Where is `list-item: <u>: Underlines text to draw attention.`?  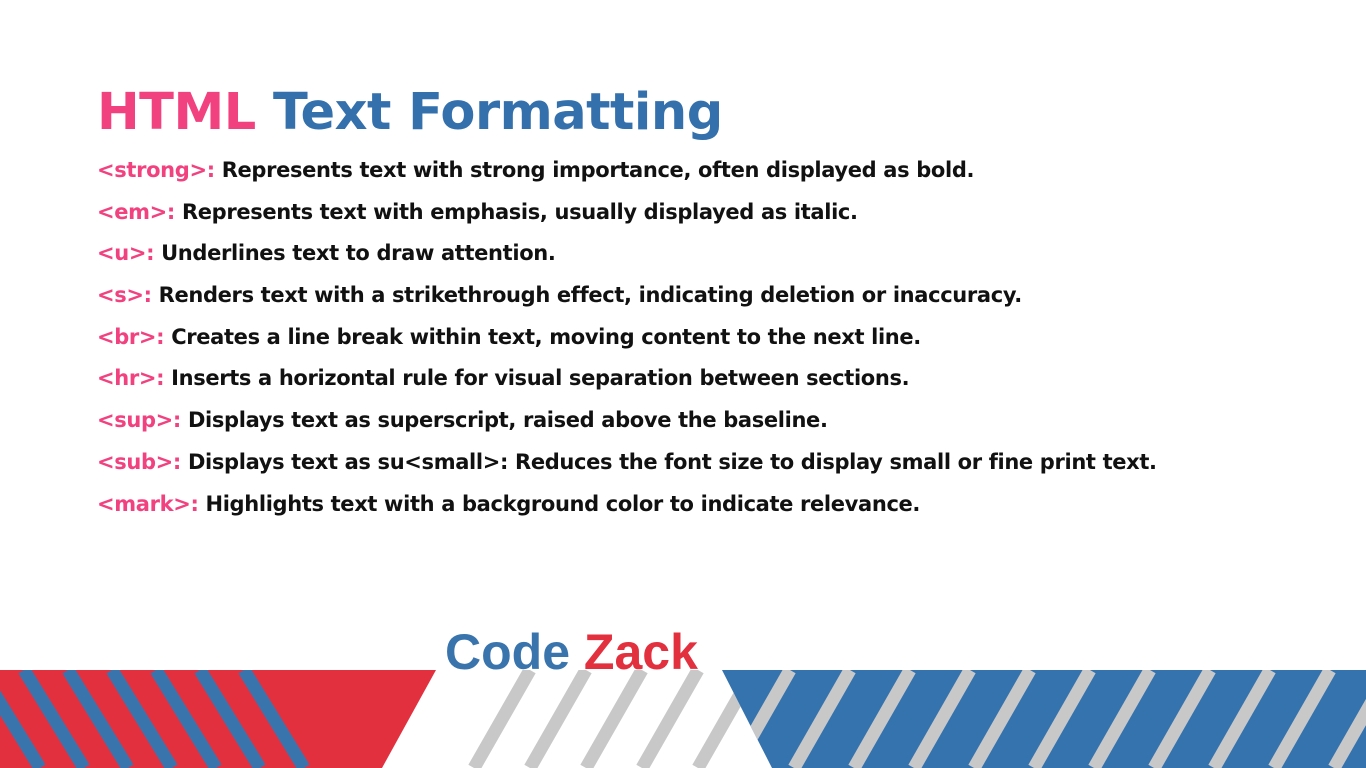
list-item: <u>: Underlines text to draw attention. is located at coordinates (627, 254).